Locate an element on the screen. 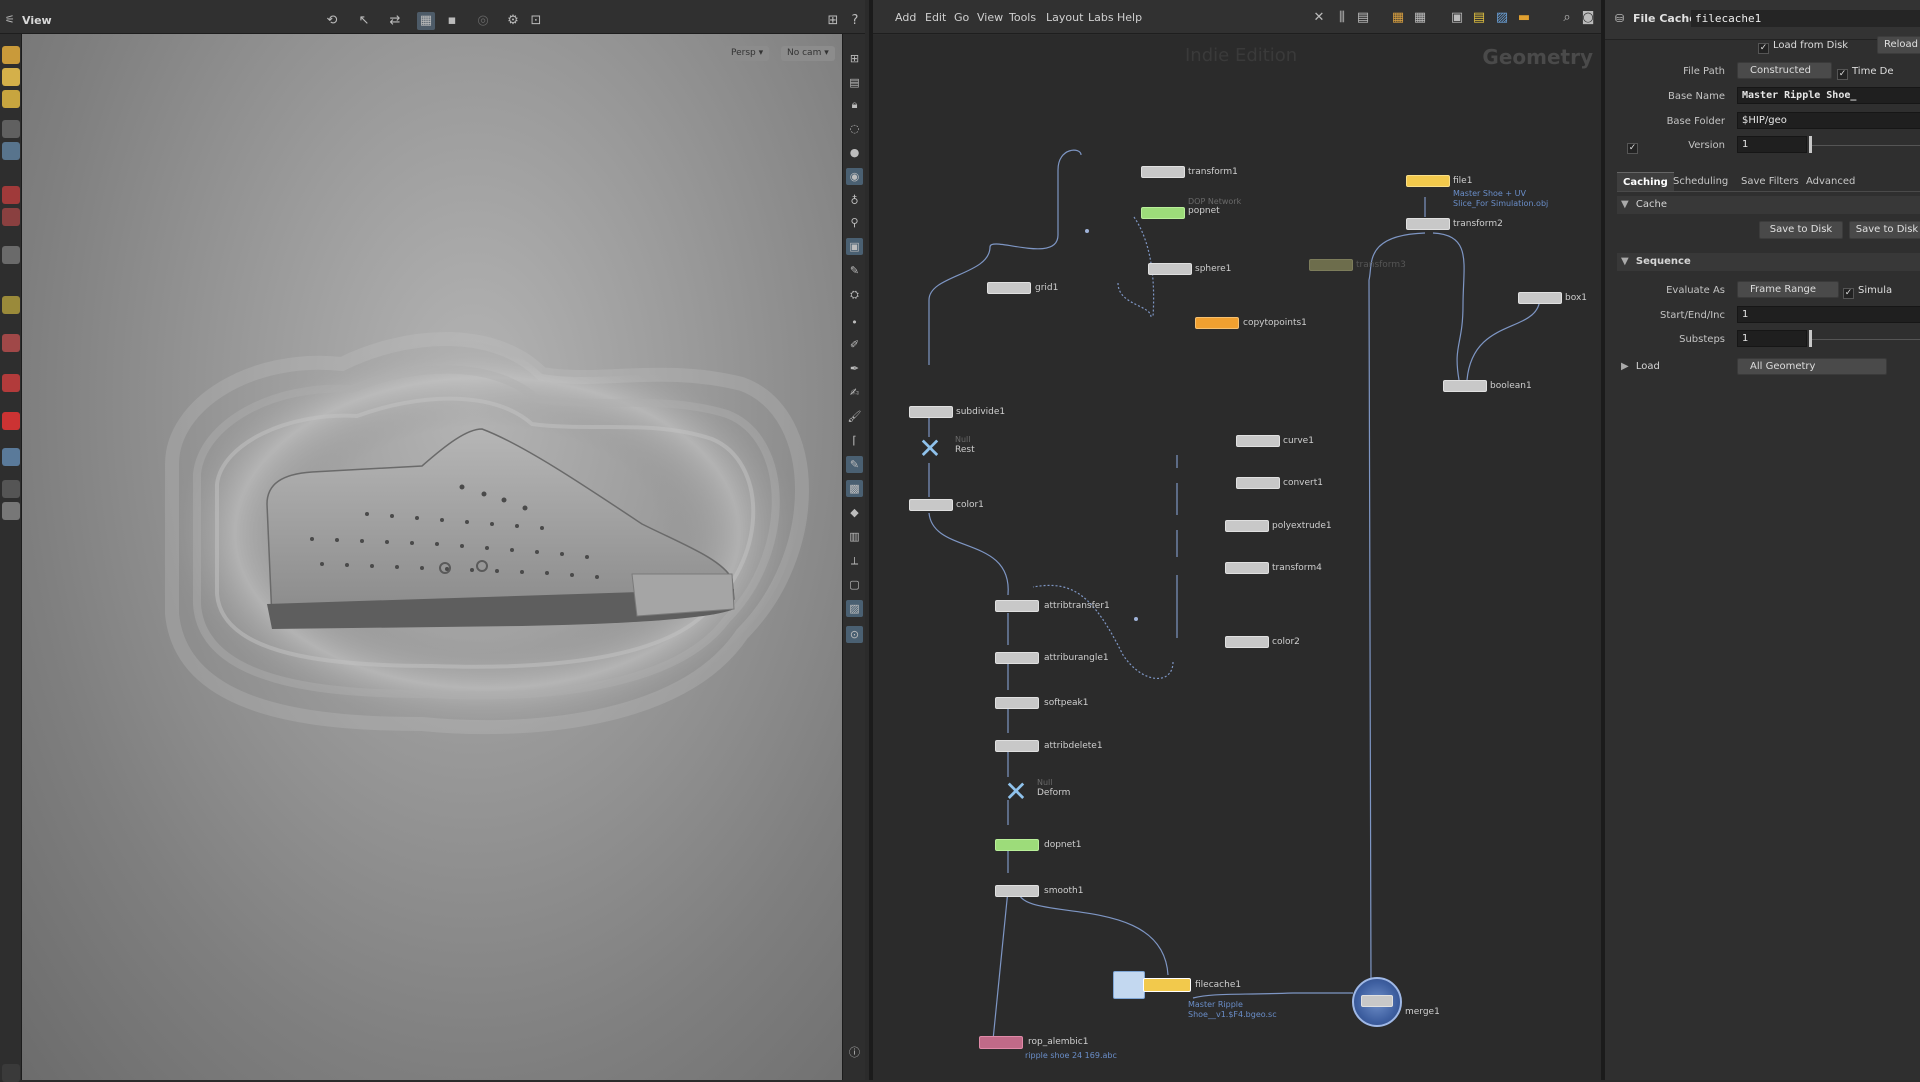 The height and width of the screenshot is (1082, 1920). menu-add: Add is located at coordinates (905, 17).